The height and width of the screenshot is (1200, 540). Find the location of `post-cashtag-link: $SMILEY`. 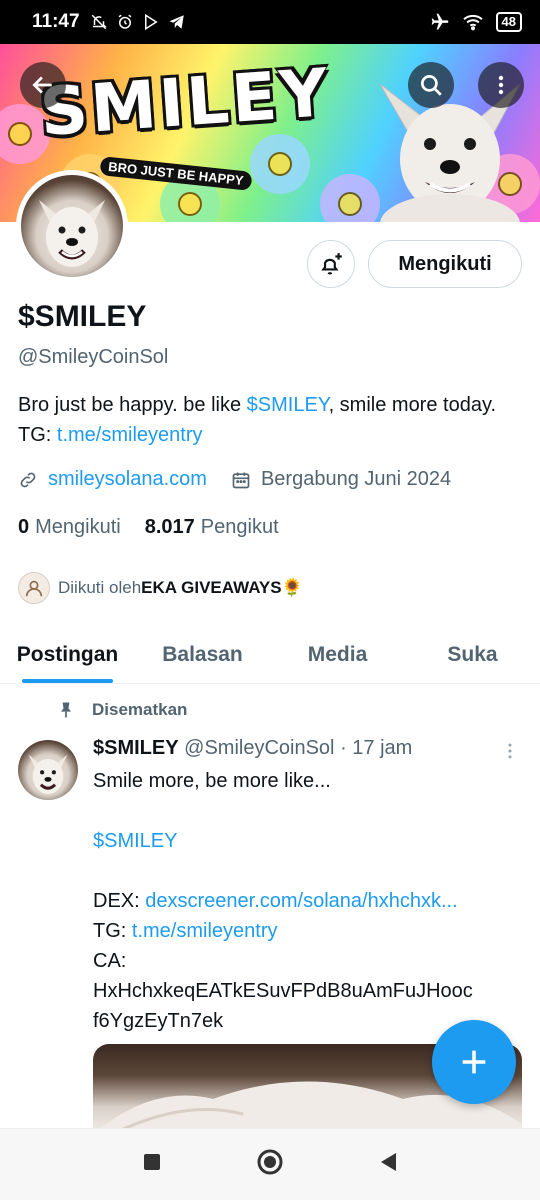

post-cashtag-link: $SMILEY is located at coordinates (135, 841).